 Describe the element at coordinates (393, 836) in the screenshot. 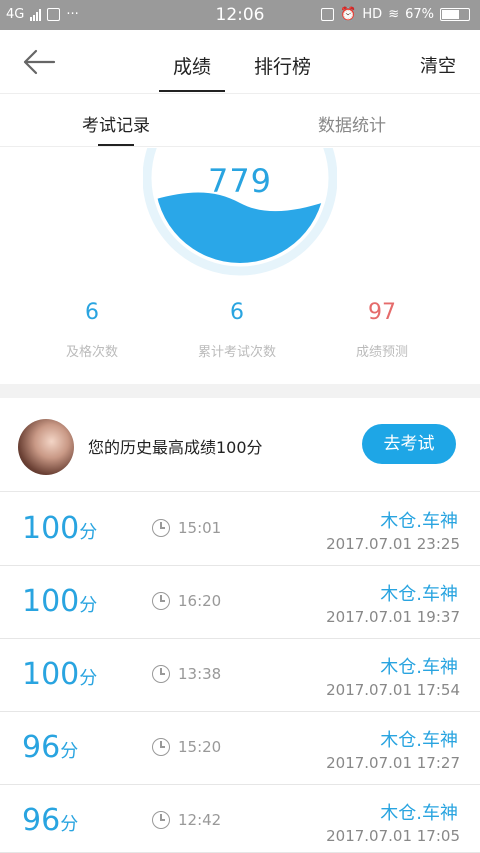

I see `record-date: 2017.07.01 17:05` at that location.